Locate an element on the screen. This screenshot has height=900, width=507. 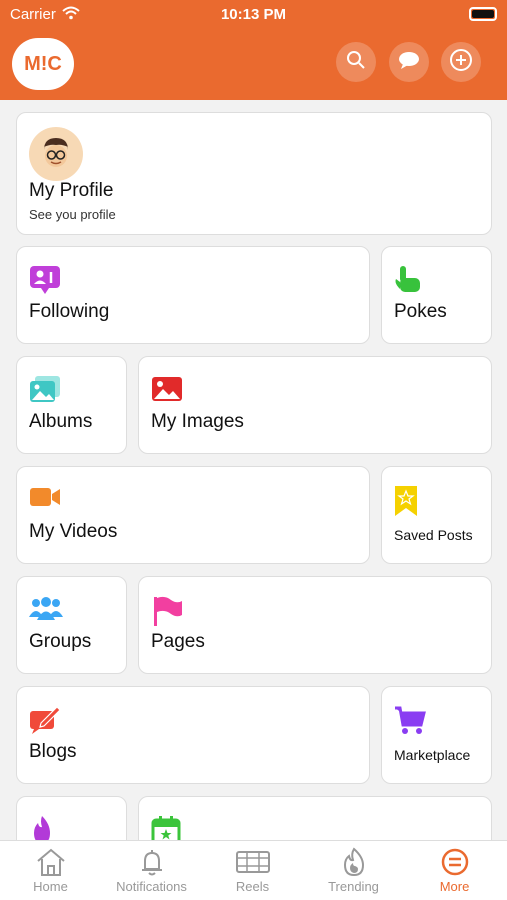
card-label-albums: Albums is located at coordinates (61, 421).